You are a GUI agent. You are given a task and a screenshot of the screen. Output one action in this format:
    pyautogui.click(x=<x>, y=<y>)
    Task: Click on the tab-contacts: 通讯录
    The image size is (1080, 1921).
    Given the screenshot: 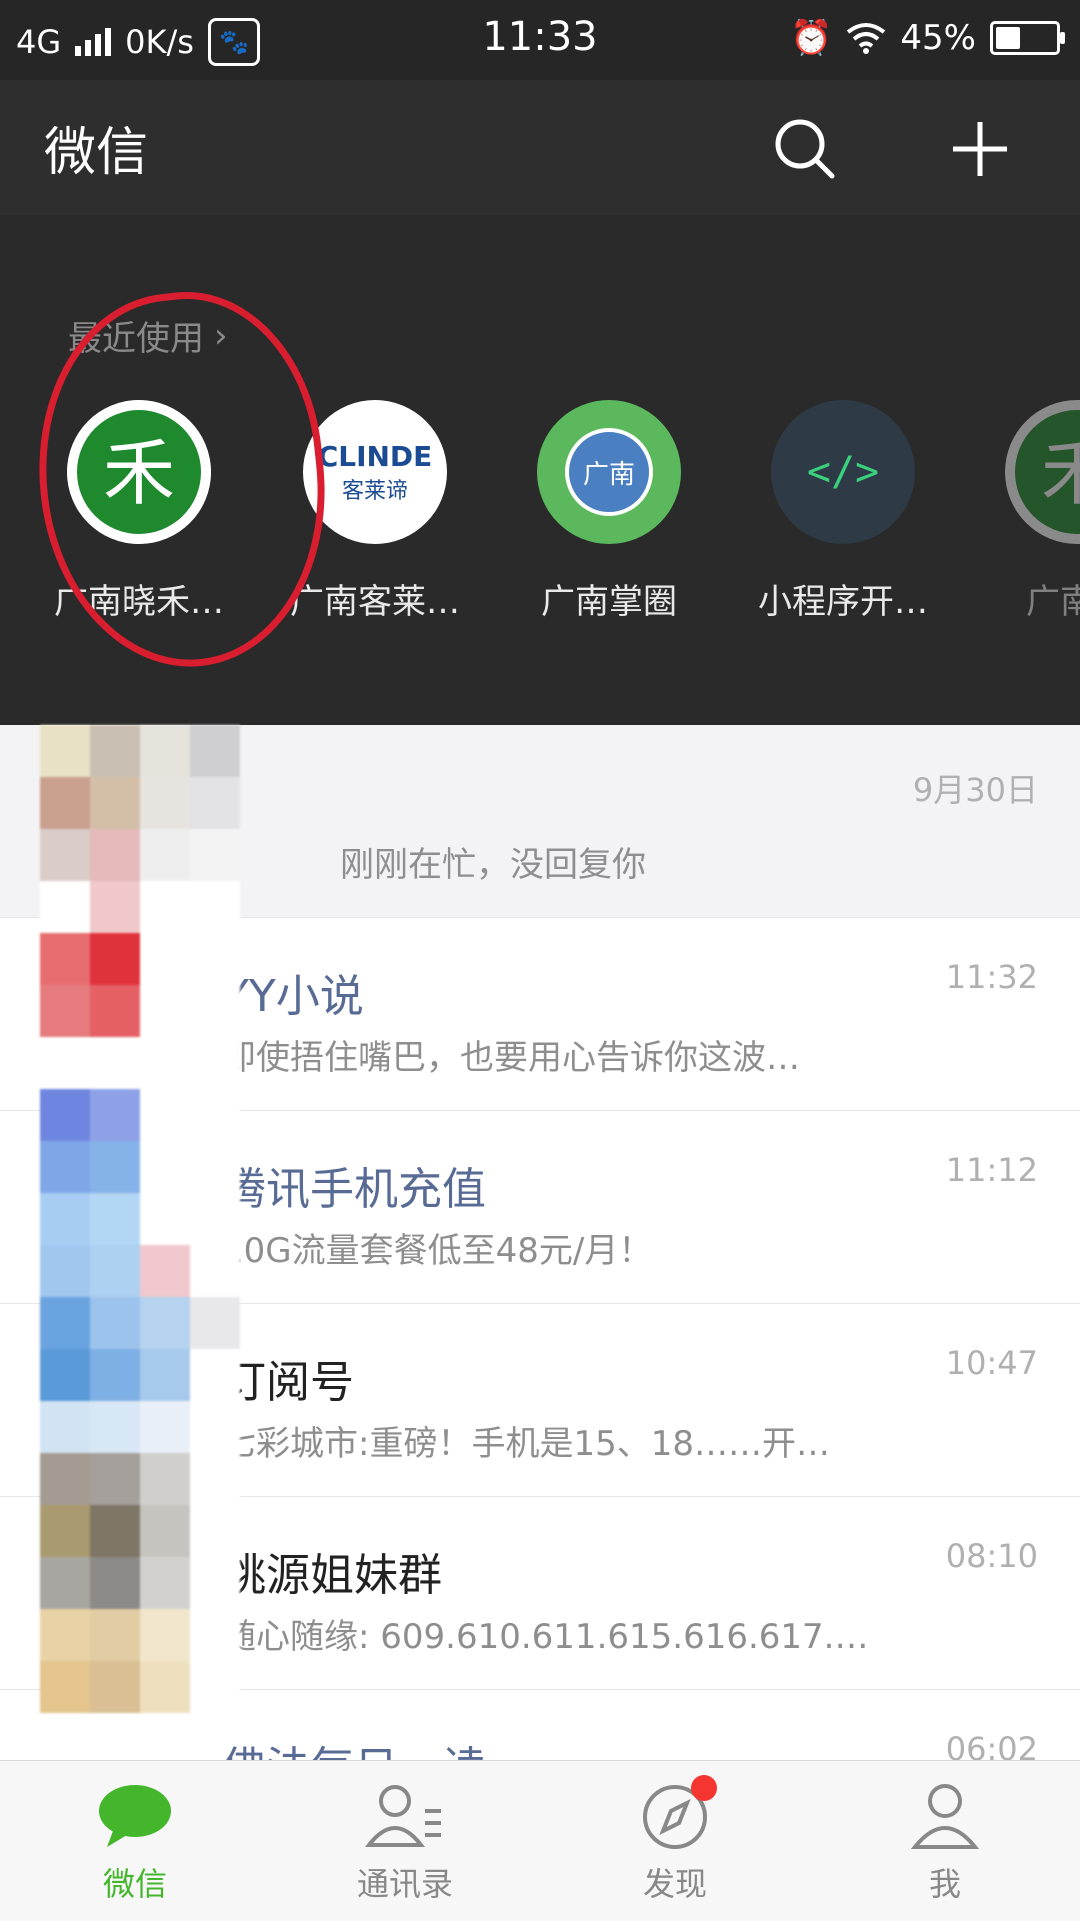 What is the action you would take?
    pyautogui.click(x=405, y=1841)
    